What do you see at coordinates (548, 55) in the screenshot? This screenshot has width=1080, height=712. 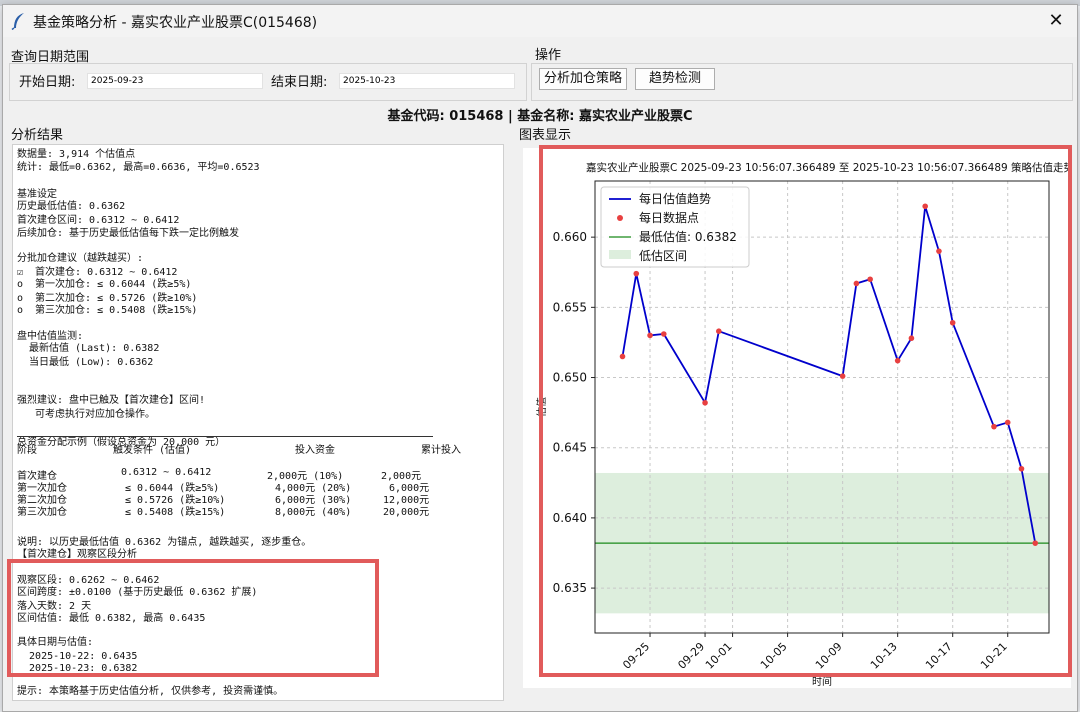 I see `actions-group-label: 操作` at bounding box center [548, 55].